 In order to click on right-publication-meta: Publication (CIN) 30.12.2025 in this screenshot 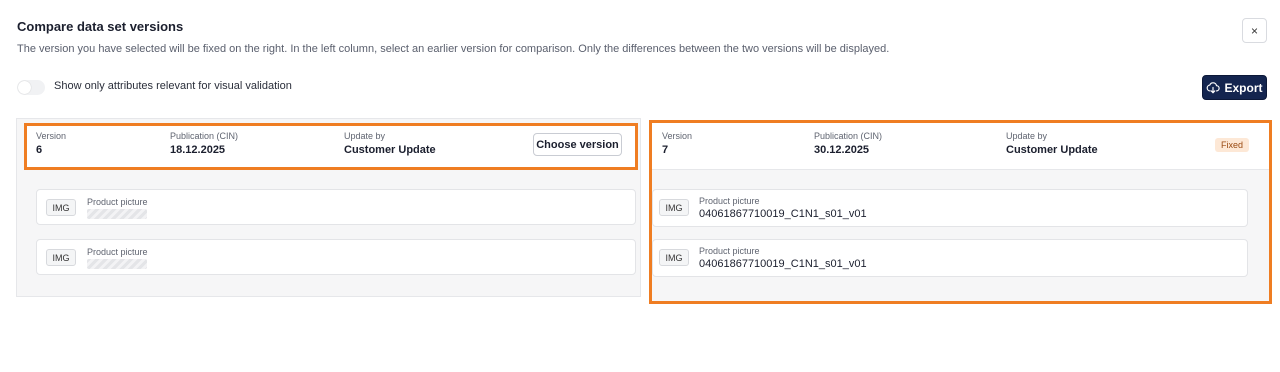, I will do `click(848, 143)`.